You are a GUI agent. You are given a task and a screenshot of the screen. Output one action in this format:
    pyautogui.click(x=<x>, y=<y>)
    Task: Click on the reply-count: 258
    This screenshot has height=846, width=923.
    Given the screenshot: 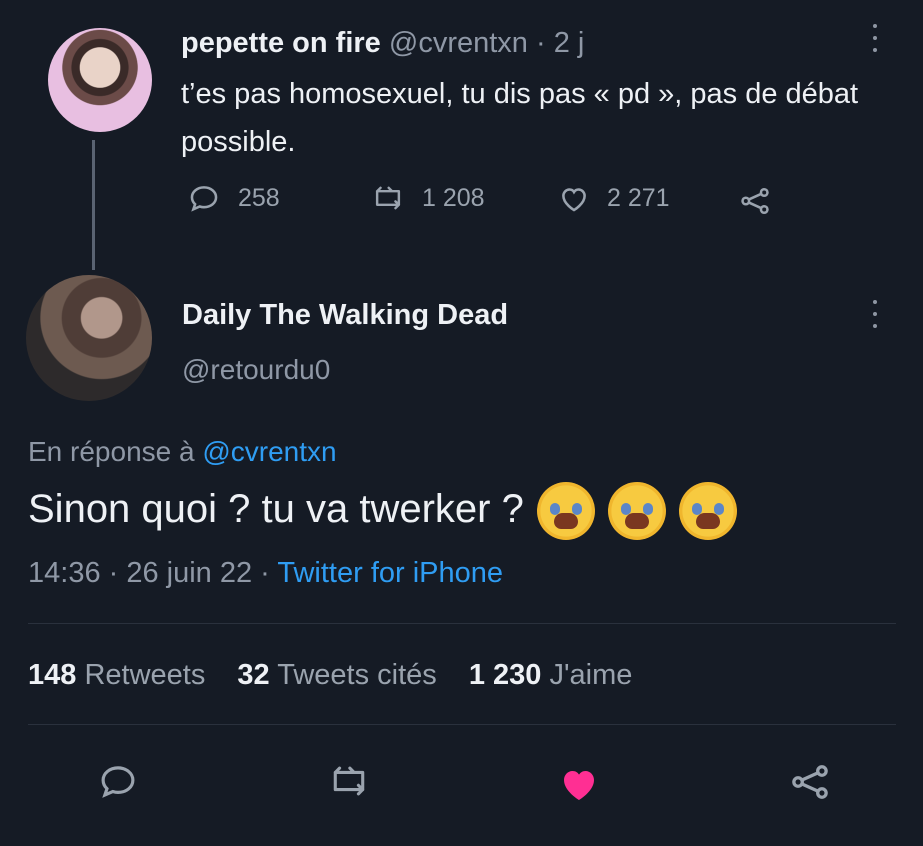 What is the action you would take?
    pyautogui.click(x=259, y=197)
    